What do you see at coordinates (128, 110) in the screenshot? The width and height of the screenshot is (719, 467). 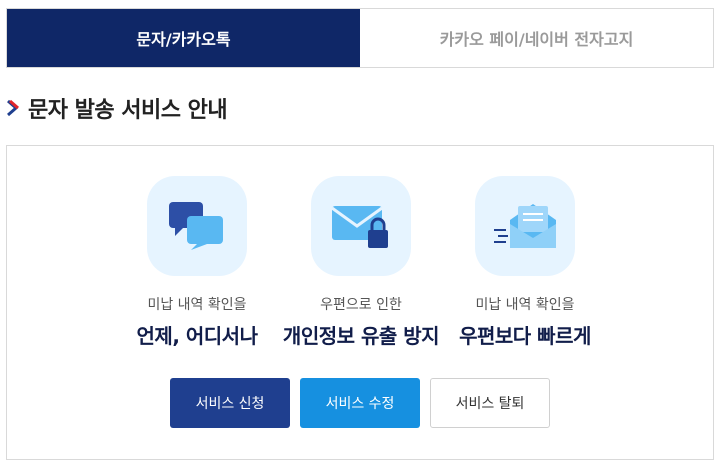 I see `page-title: 문자 발송 서비스 안내` at bounding box center [128, 110].